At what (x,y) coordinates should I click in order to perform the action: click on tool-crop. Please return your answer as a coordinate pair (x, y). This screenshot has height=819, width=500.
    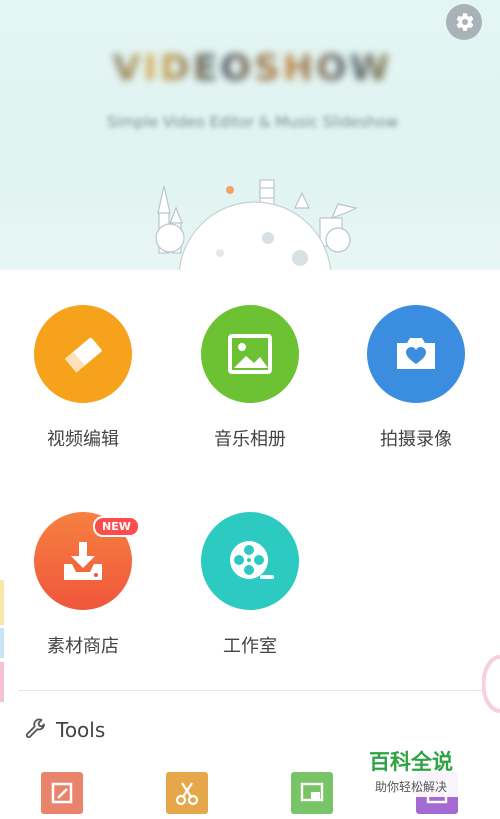
    Looking at the image, I should click on (62, 793).